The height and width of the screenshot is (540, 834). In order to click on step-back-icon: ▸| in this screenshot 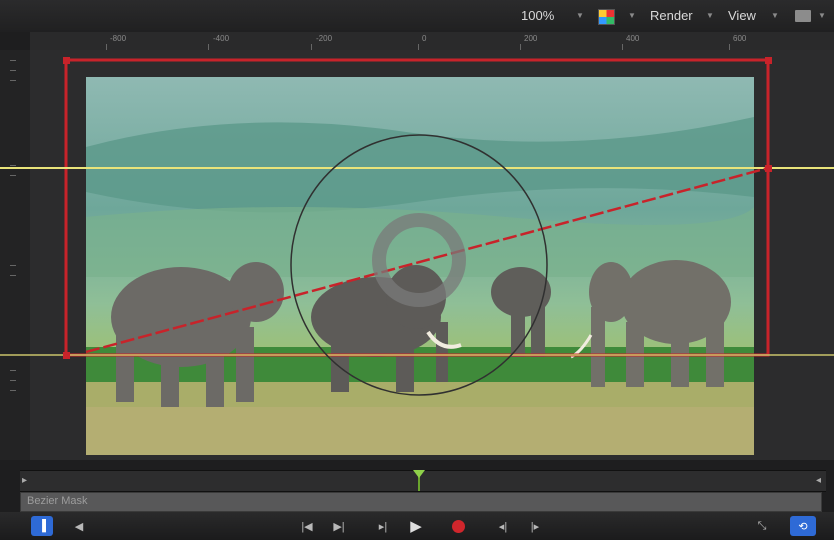, I will do `click(383, 526)`.